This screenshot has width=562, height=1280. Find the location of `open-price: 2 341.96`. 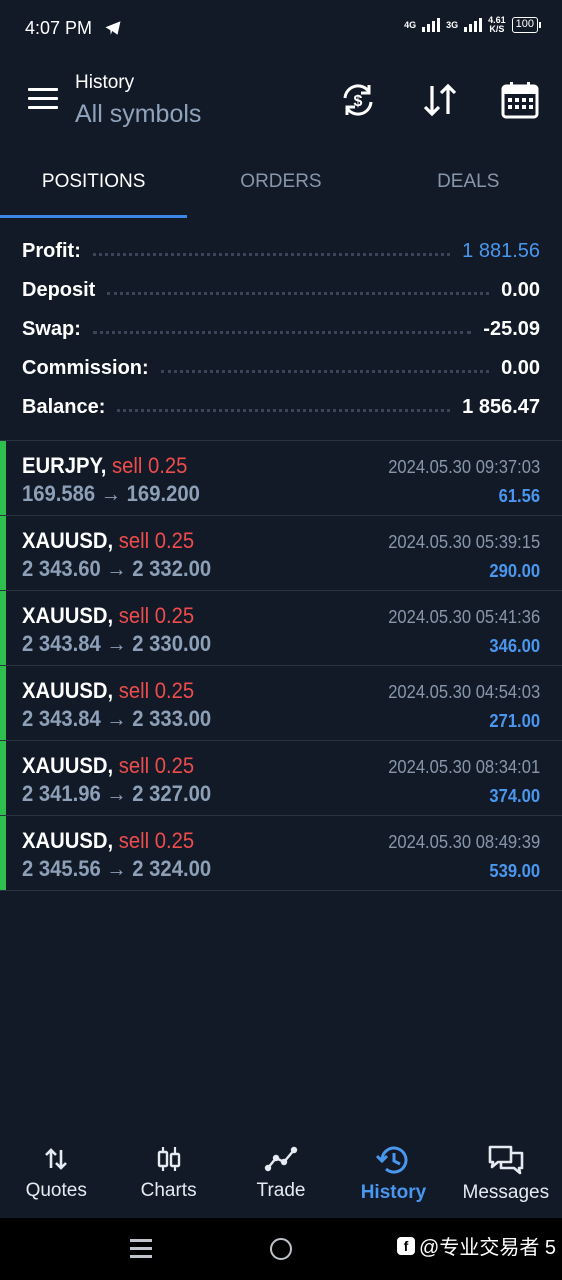

open-price: 2 341.96 is located at coordinates (61, 793).